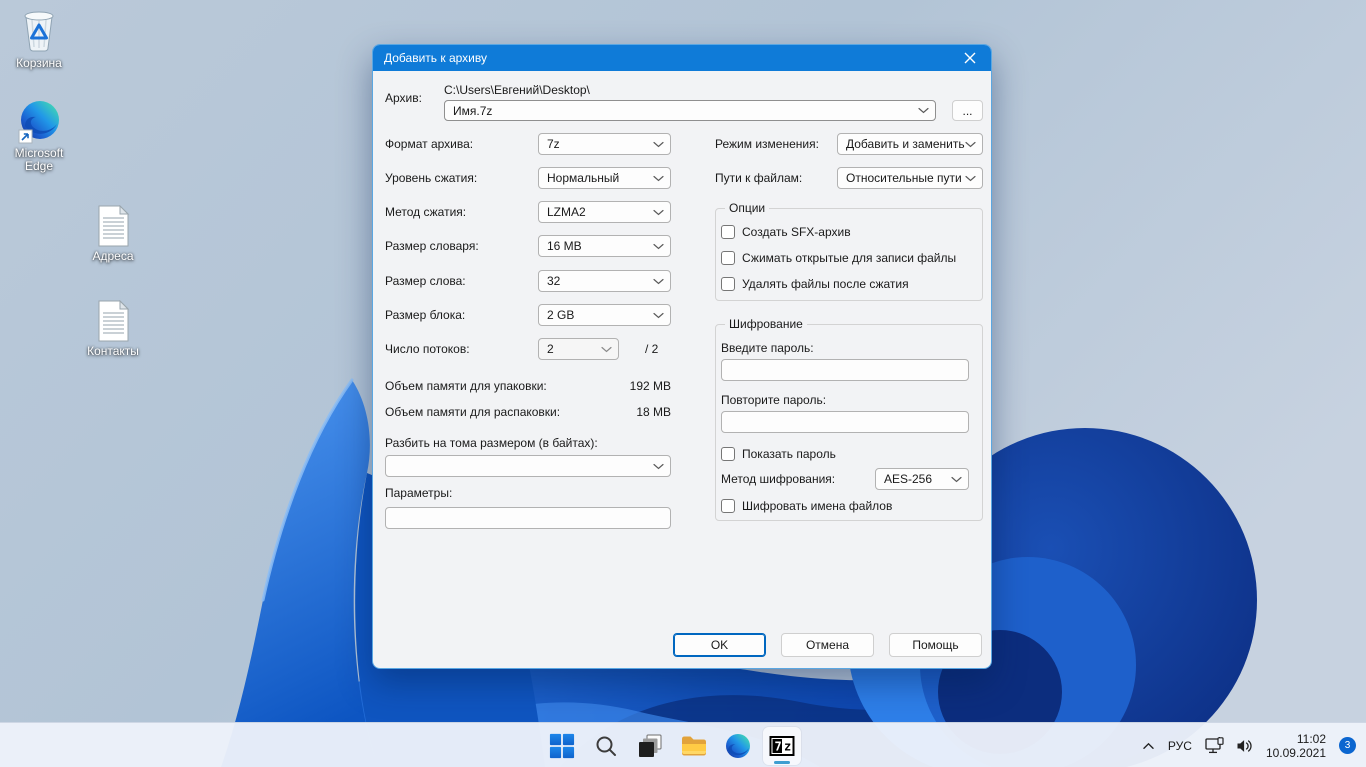  What do you see at coordinates (39, 31) in the screenshot?
I see `recycle-bin-icon` at bounding box center [39, 31].